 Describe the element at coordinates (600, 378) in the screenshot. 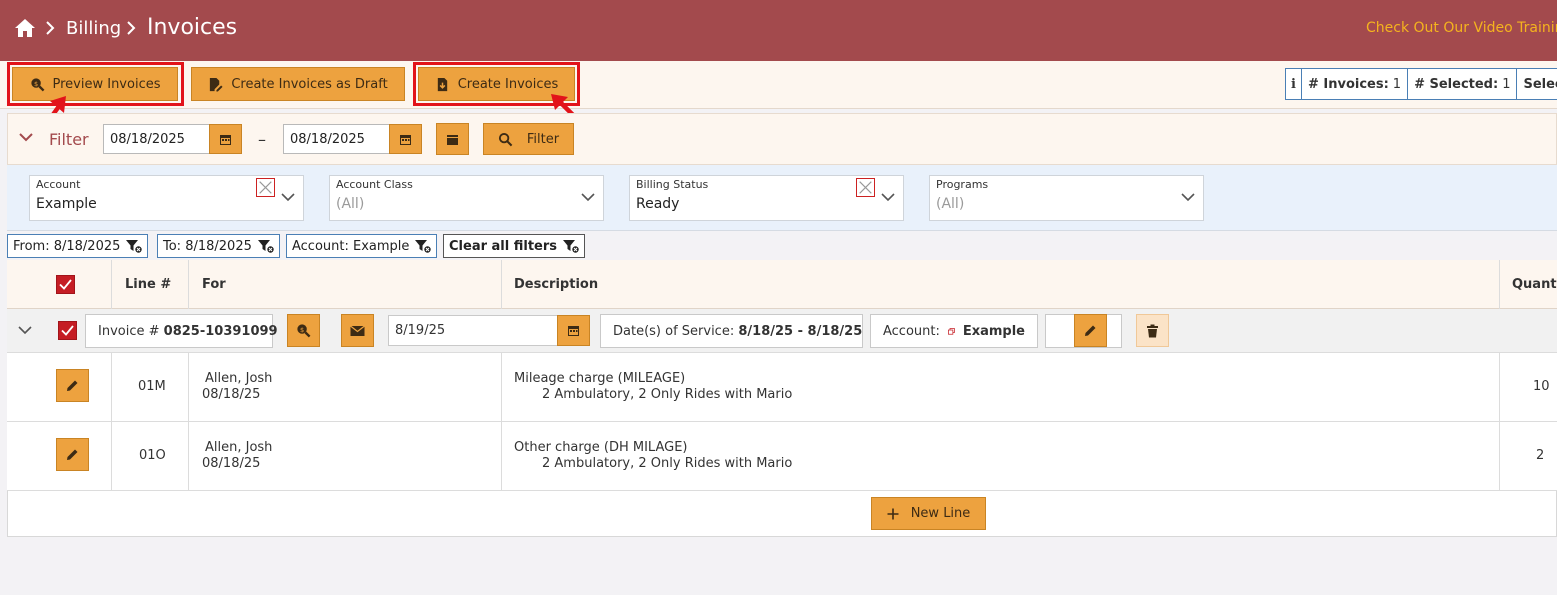

I see `line-description: Mileage charge (MILEAGE)` at that location.